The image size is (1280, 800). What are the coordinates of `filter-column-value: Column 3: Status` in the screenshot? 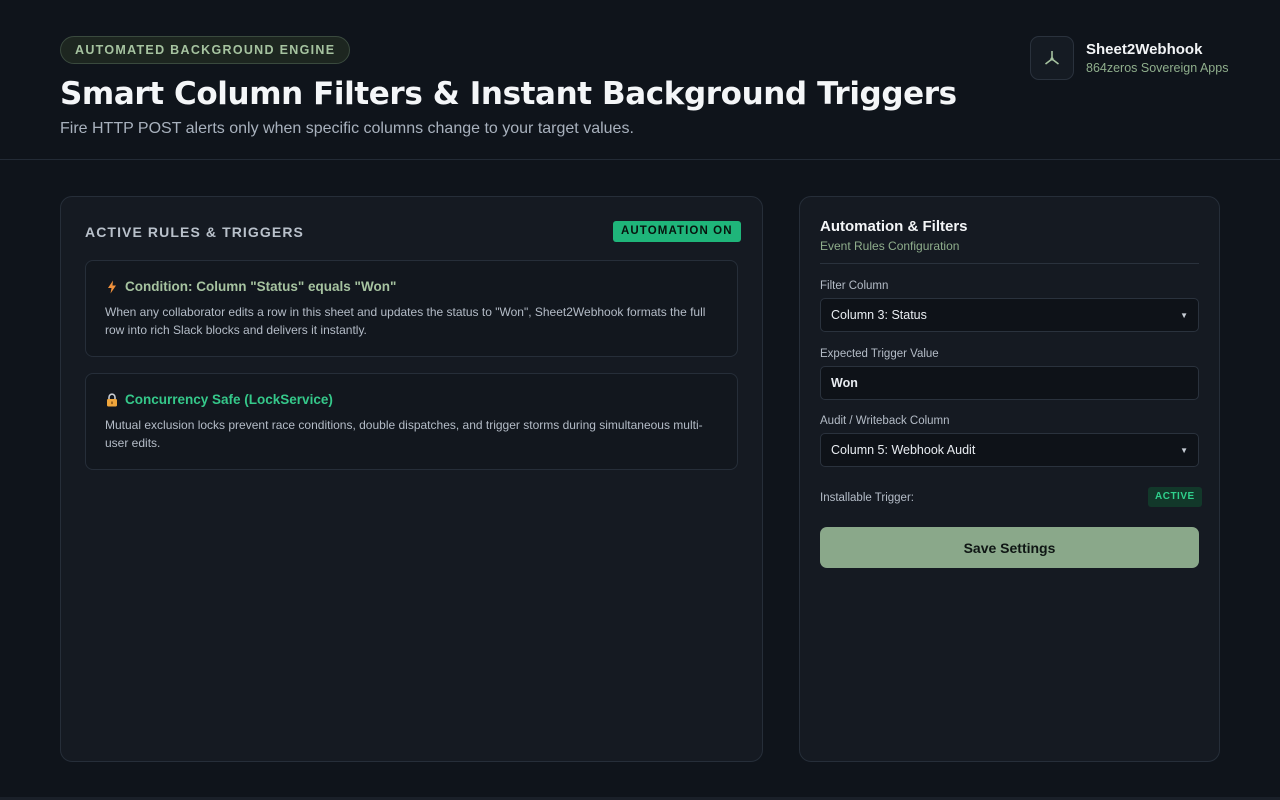 It's located at (879, 315).